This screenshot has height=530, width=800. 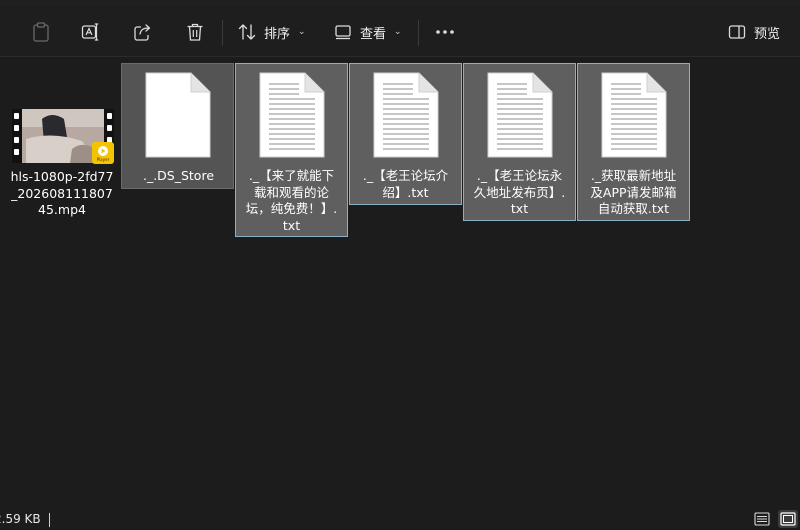 I want to click on view-icon, so click(x=343, y=32).